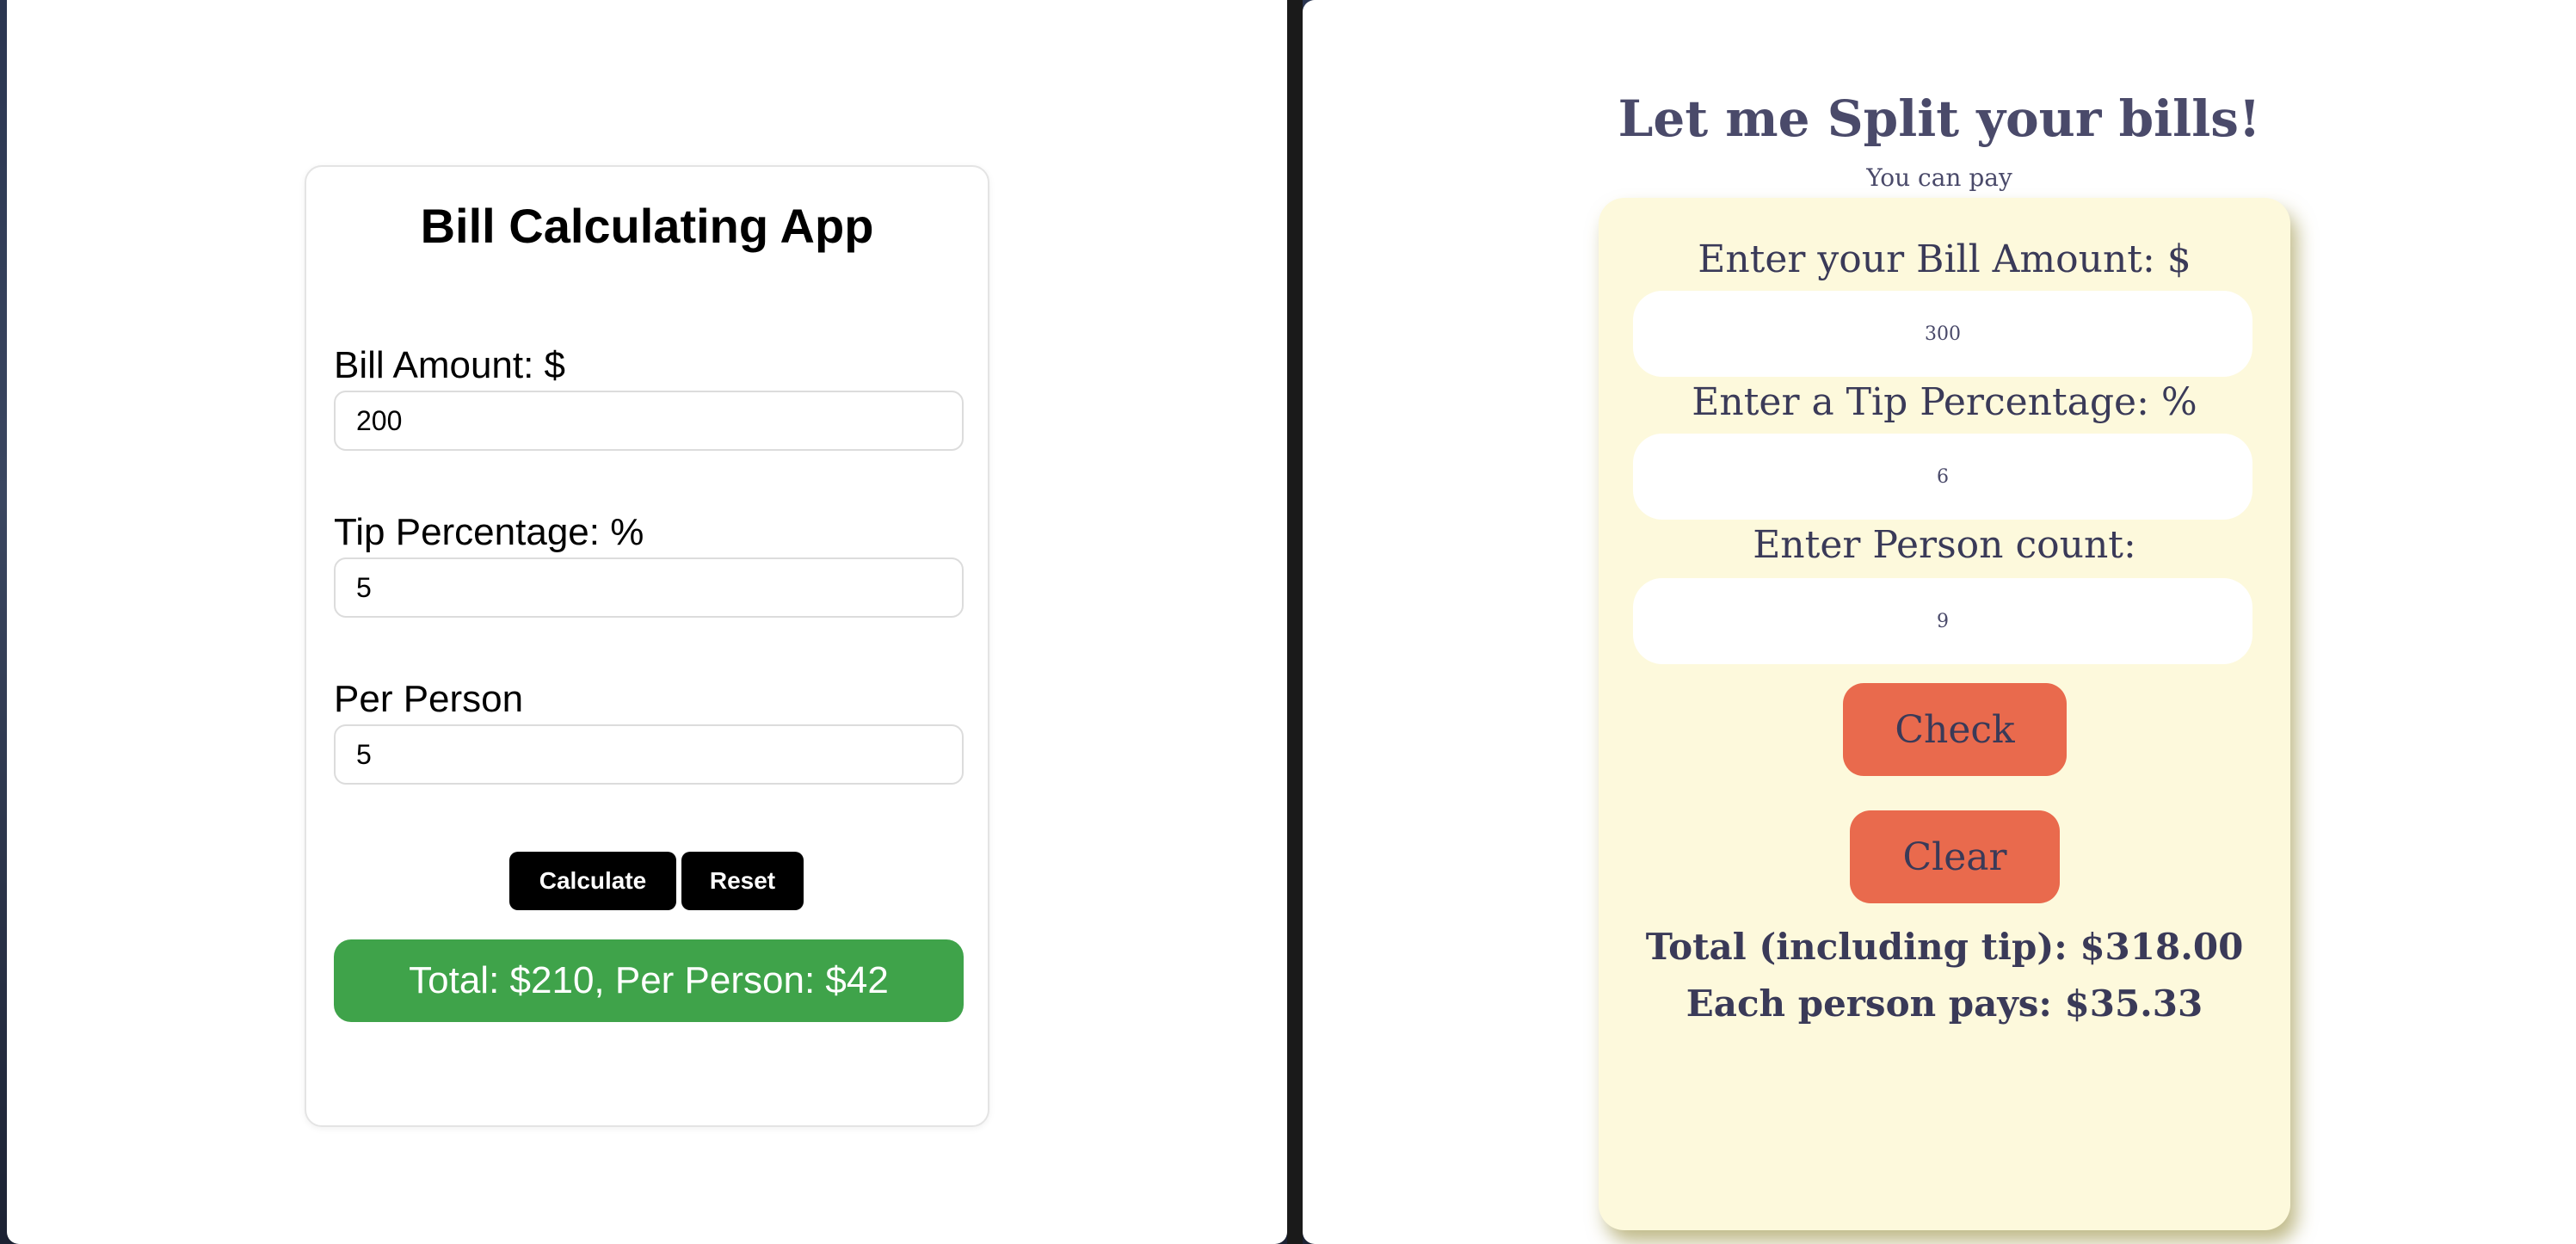 The height and width of the screenshot is (1244, 2576). I want to click on per-person-input, so click(649, 754).